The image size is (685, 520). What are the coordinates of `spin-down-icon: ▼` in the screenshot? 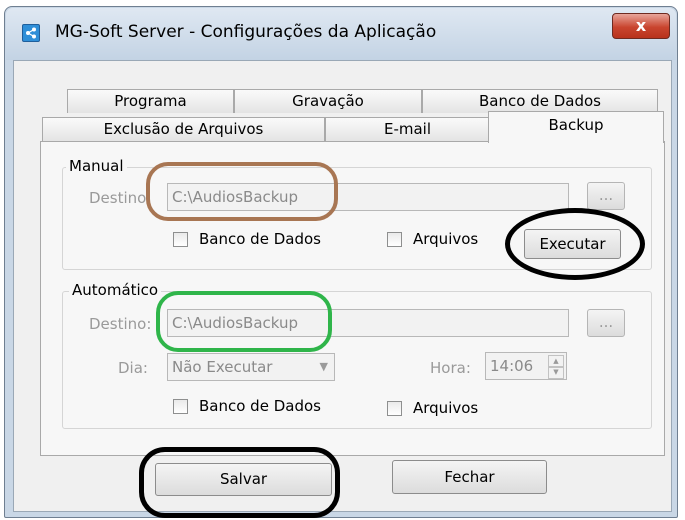 It's located at (556, 372).